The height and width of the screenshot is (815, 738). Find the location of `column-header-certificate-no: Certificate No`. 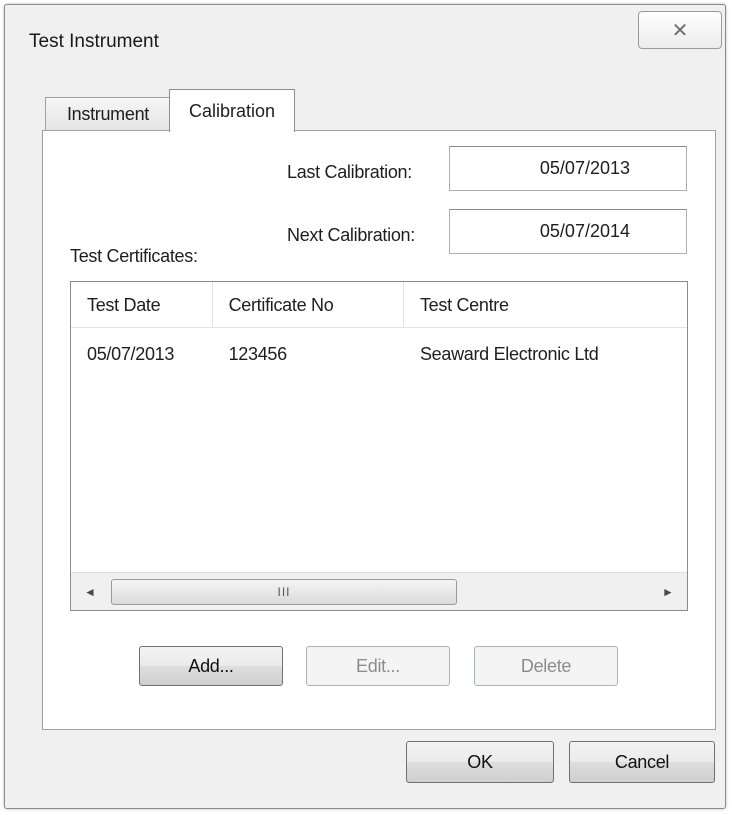

column-header-certificate-no: Certificate No is located at coordinates (308, 305).